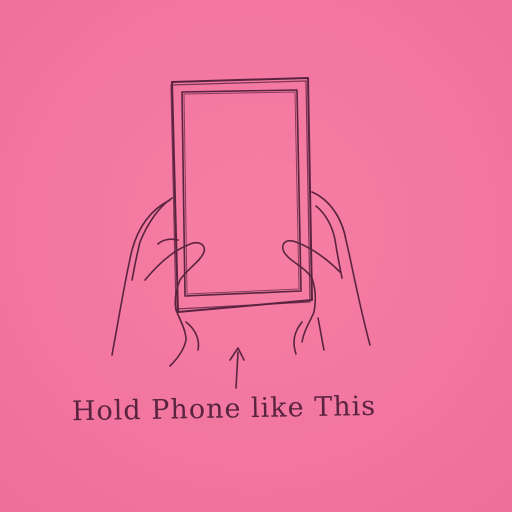 The height and width of the screenshot is (512, 512). Describe the element at coordinates (224, 409) in the screenshot. I see `caption-text: Hold Phone like This` at that location.